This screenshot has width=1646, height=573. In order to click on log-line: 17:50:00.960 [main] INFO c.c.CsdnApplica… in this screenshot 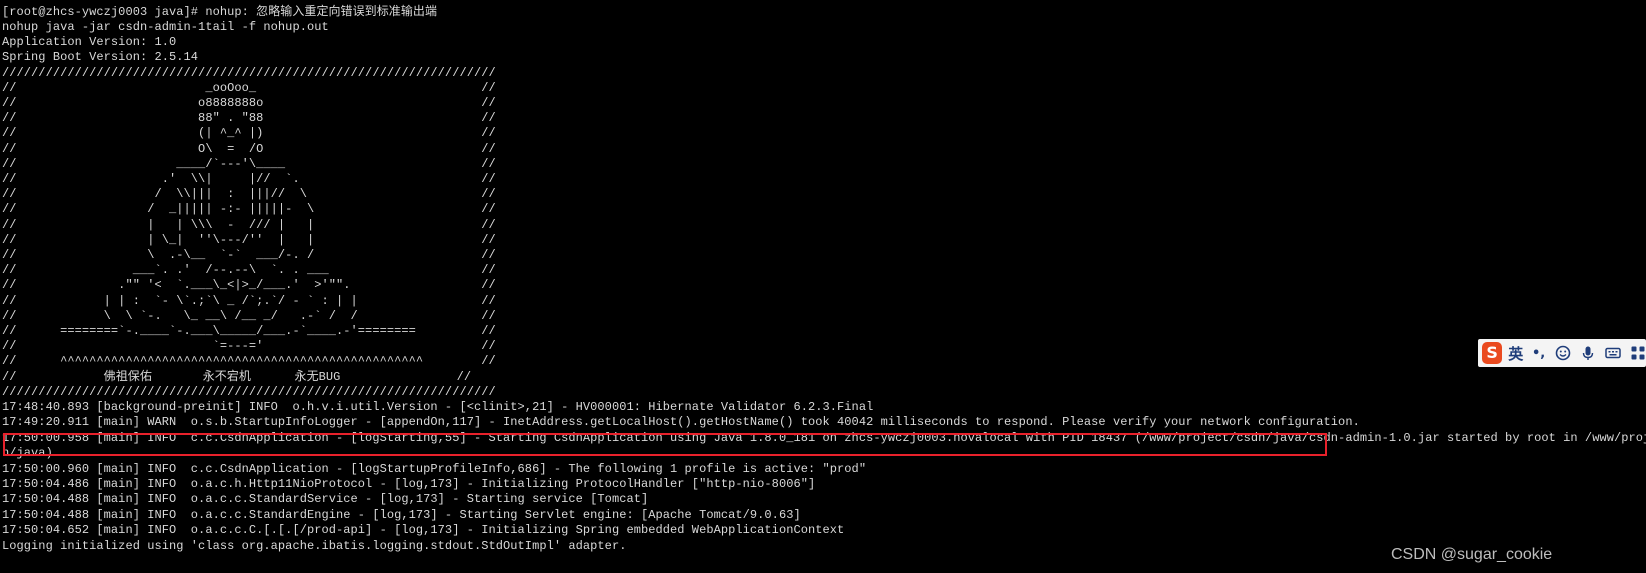, I will do `click(434, 469)`.